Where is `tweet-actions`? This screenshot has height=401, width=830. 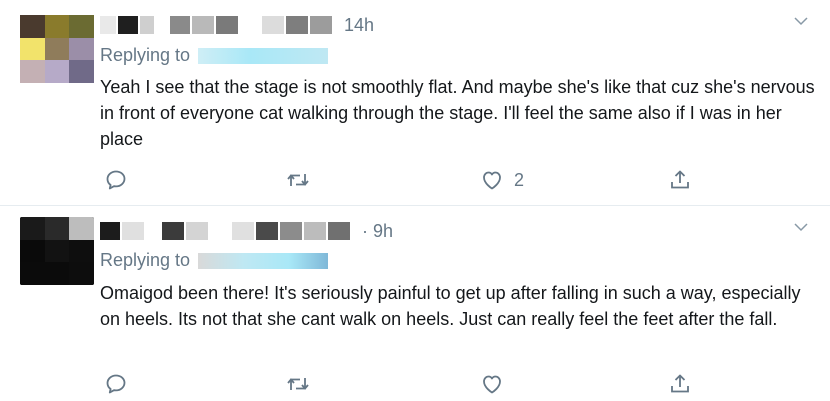
tweet-actions is located at coordinates (400, 384).